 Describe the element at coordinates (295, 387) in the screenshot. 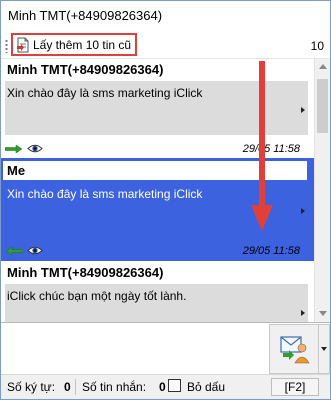

I see `send-shortcut-badge: [F2]` at that location.